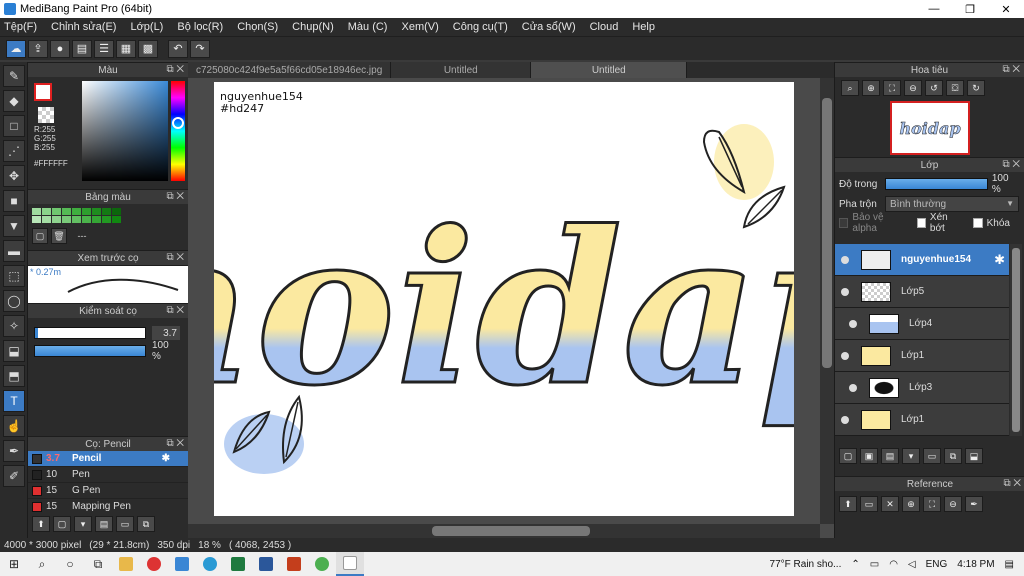  What do you see at coordinates (200, 48) in the screenshot?
I see `redo-icon: ↷` at bounding box center [200, 48].